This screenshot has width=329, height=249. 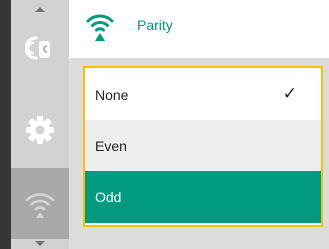 I want to click on sidebar-item-settings, so click(x=40, y=130).